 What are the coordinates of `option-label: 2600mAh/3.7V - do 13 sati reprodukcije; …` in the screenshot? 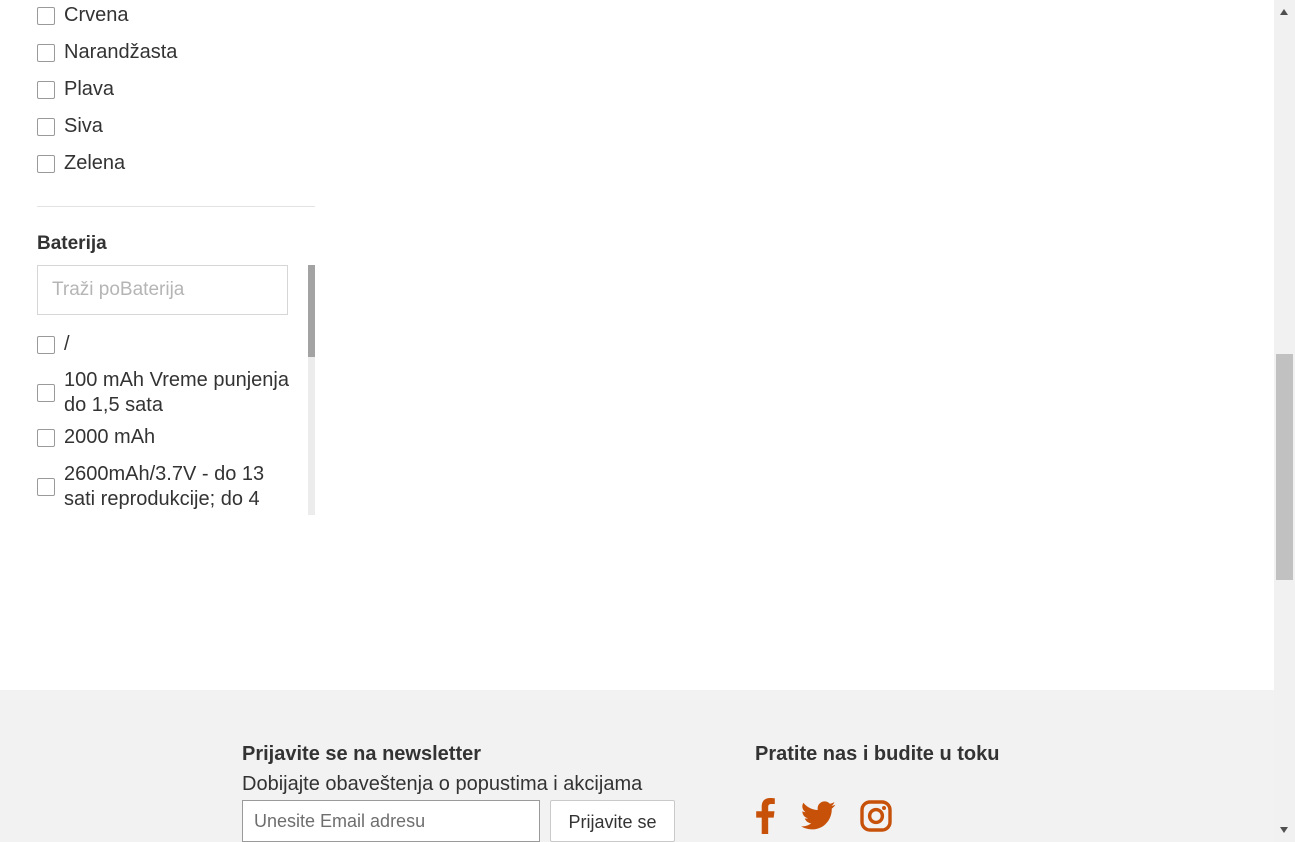 It's located at (164, 486).